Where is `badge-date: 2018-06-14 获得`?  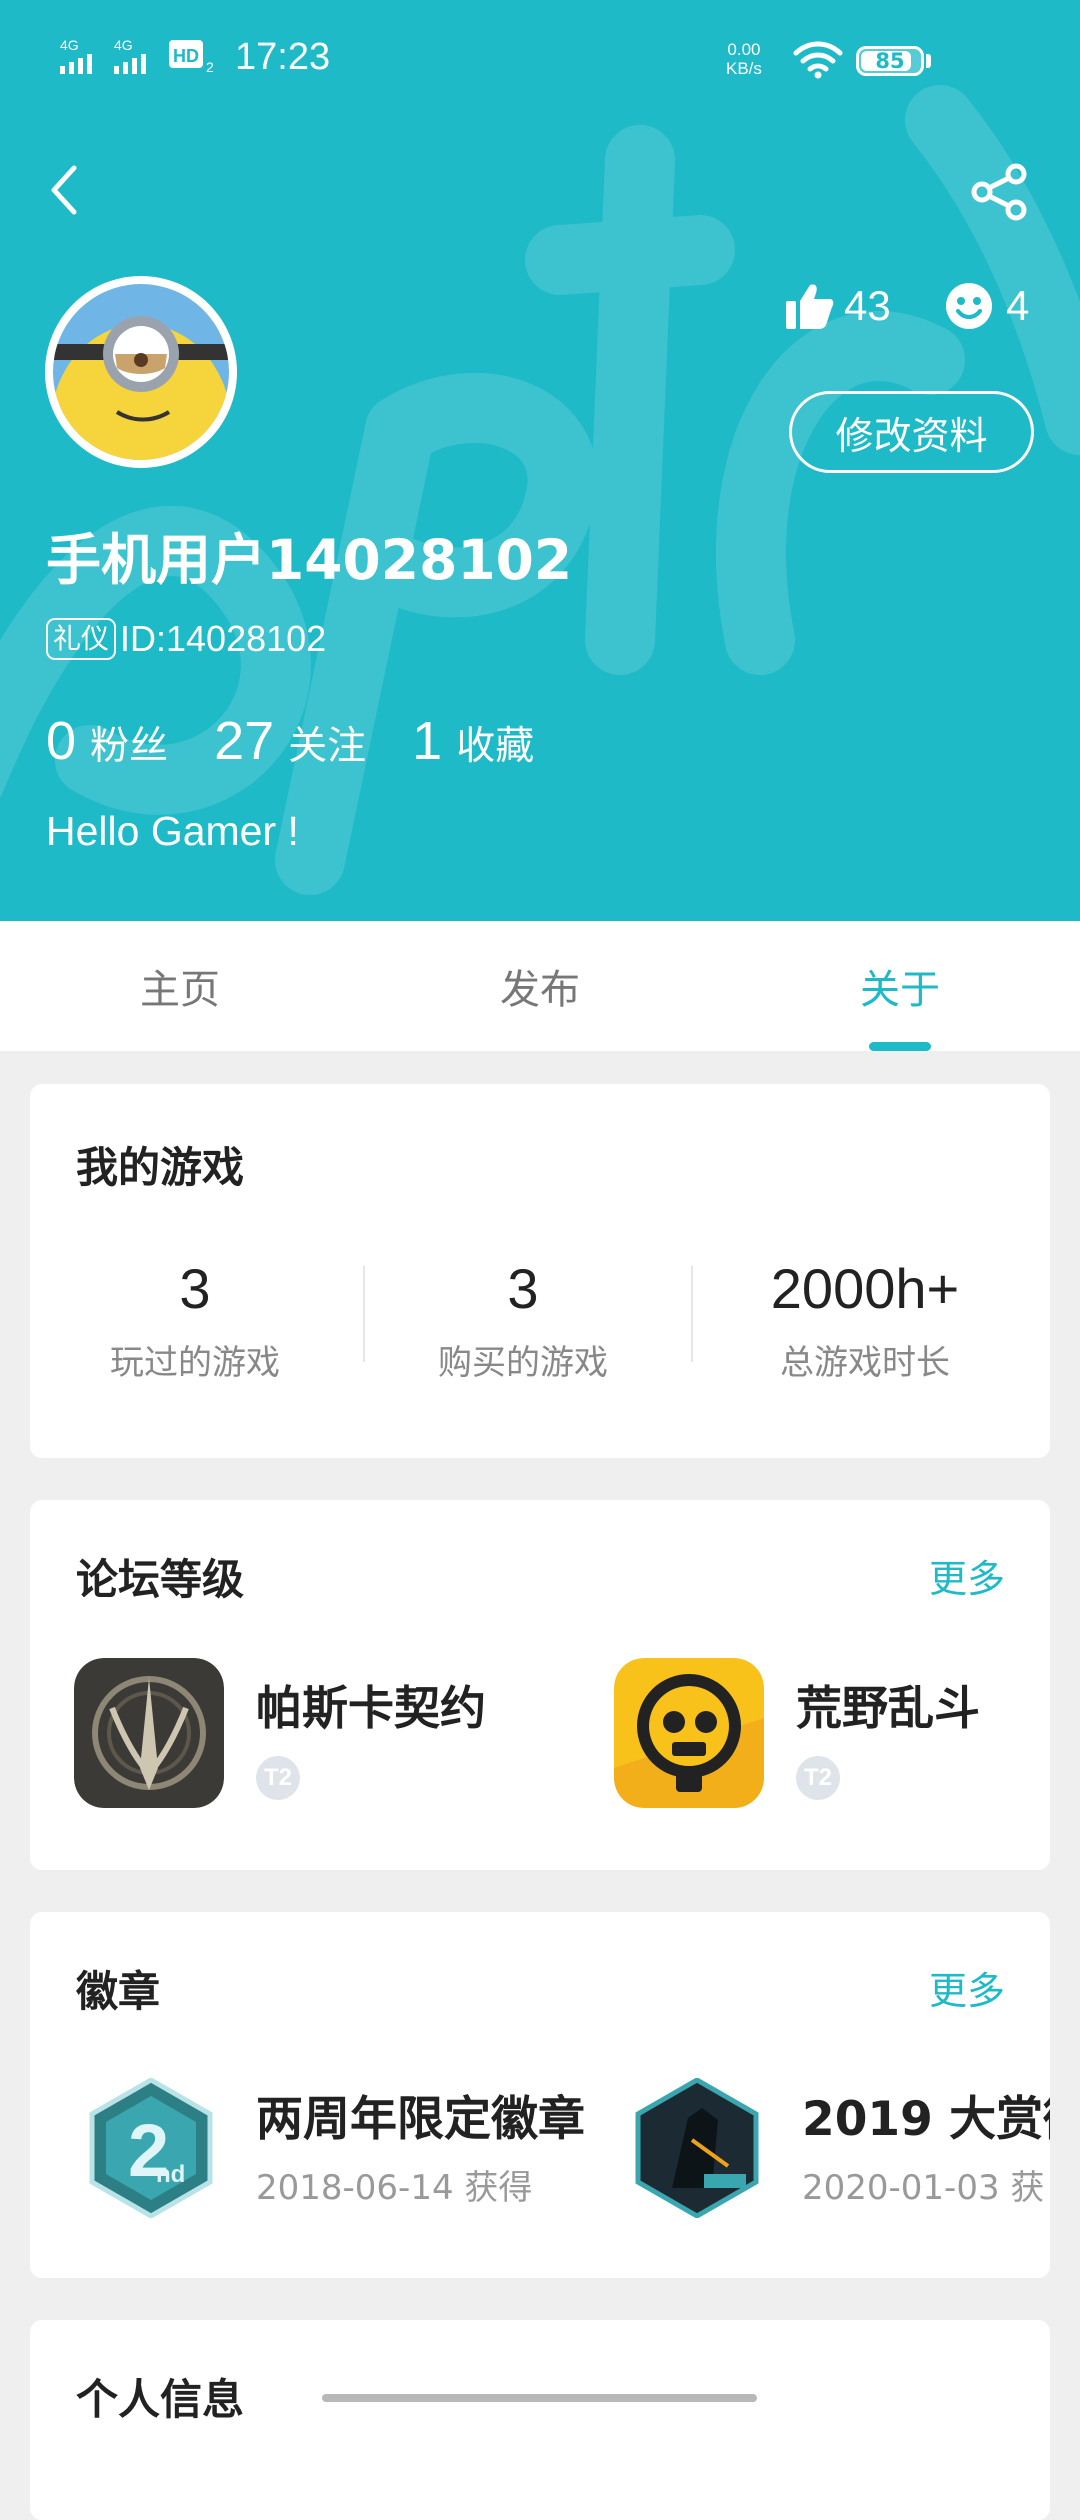 badge-date: 2018-06-14 获得 is located at coordinates (394, 2188).